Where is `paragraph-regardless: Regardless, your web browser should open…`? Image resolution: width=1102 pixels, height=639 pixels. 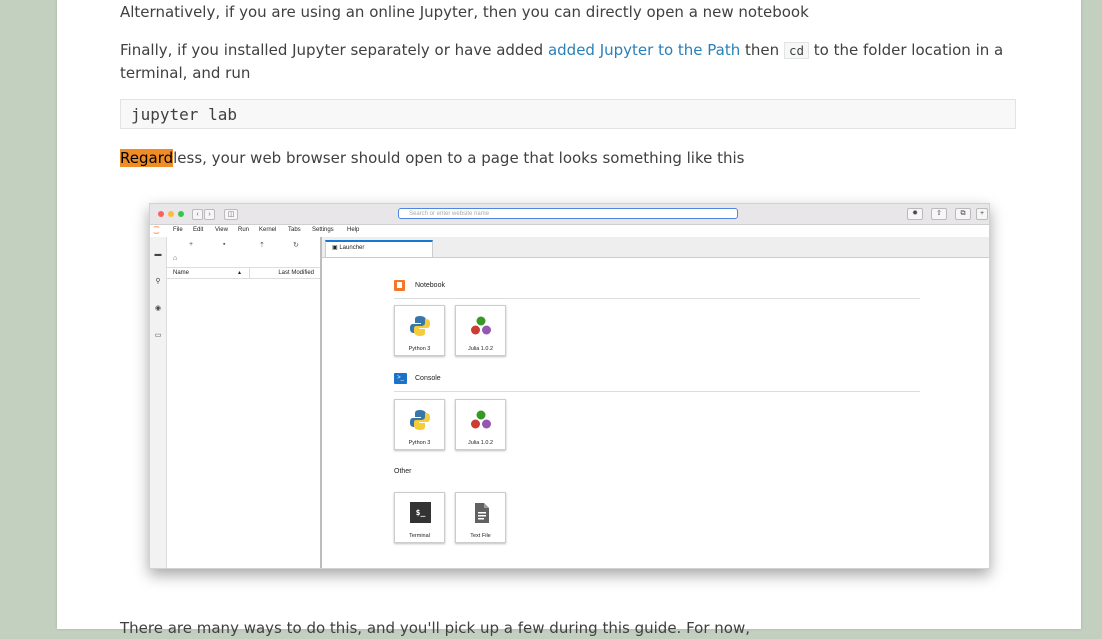
paragraph-regardless: Regardless, your web browser should open… is located at coordinates (568, 158).